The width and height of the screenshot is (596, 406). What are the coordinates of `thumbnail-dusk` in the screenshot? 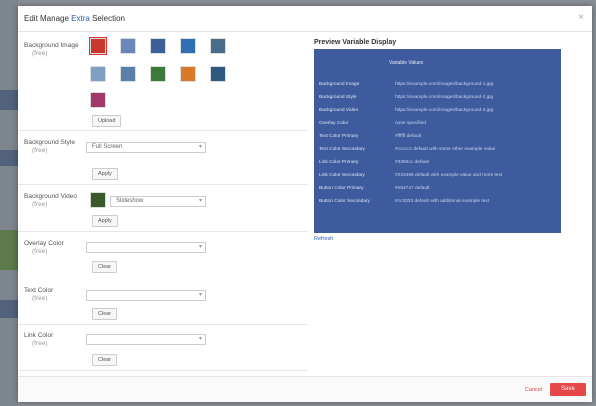 It's located at (98, 100).